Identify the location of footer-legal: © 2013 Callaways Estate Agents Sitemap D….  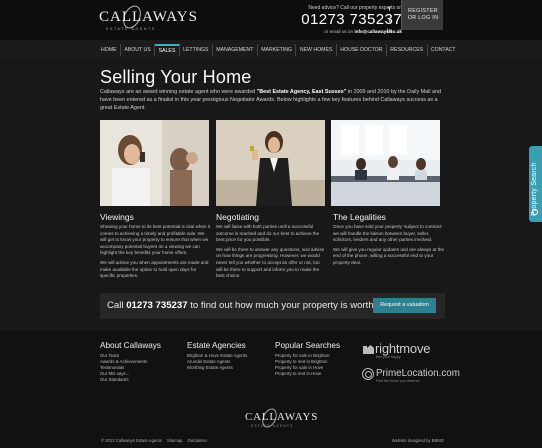
(156, 440).